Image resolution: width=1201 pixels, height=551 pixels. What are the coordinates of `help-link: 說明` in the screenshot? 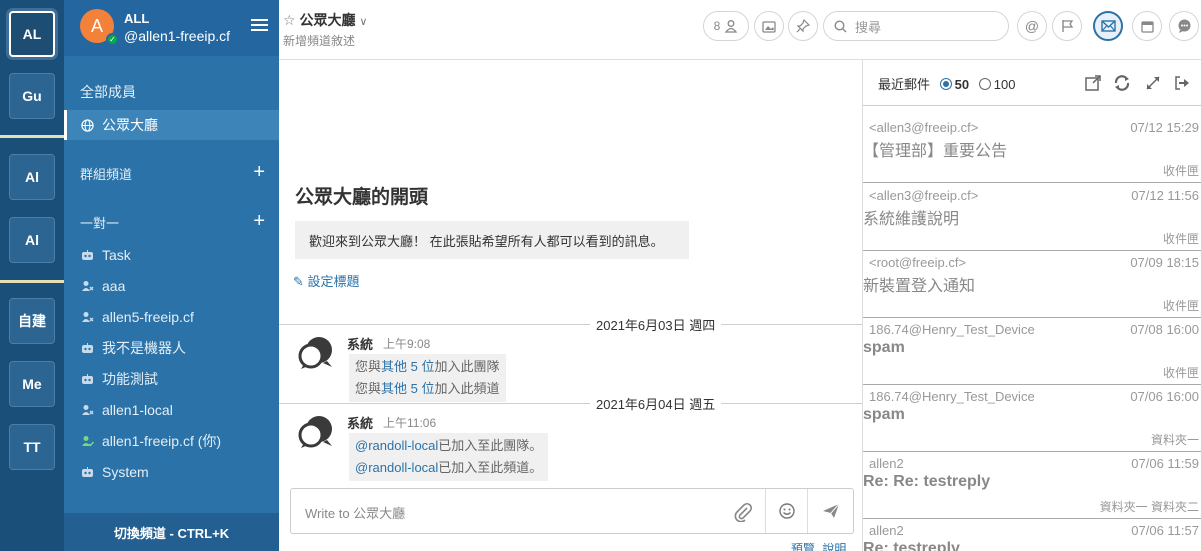 It's located at (834, 546).